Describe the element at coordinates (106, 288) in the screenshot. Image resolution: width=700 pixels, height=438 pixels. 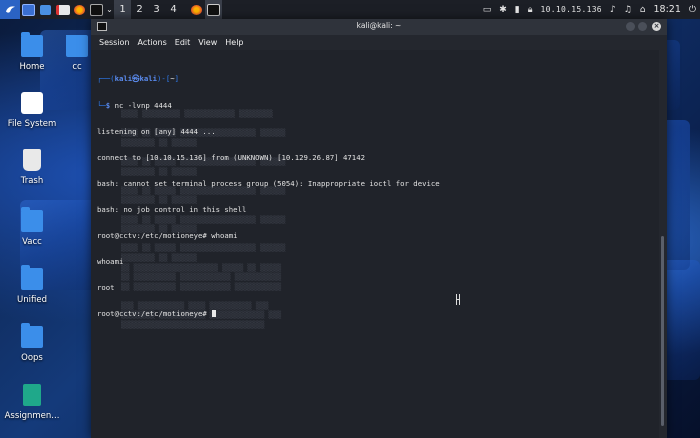
I see `output-line: root` at that location.